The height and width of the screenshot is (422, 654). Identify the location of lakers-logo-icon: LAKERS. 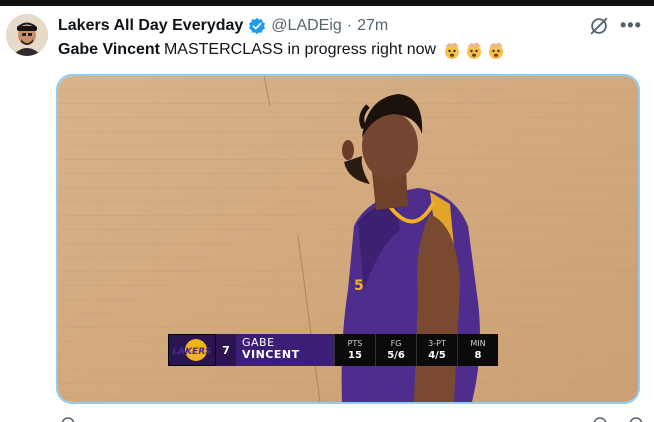
(192, 350).